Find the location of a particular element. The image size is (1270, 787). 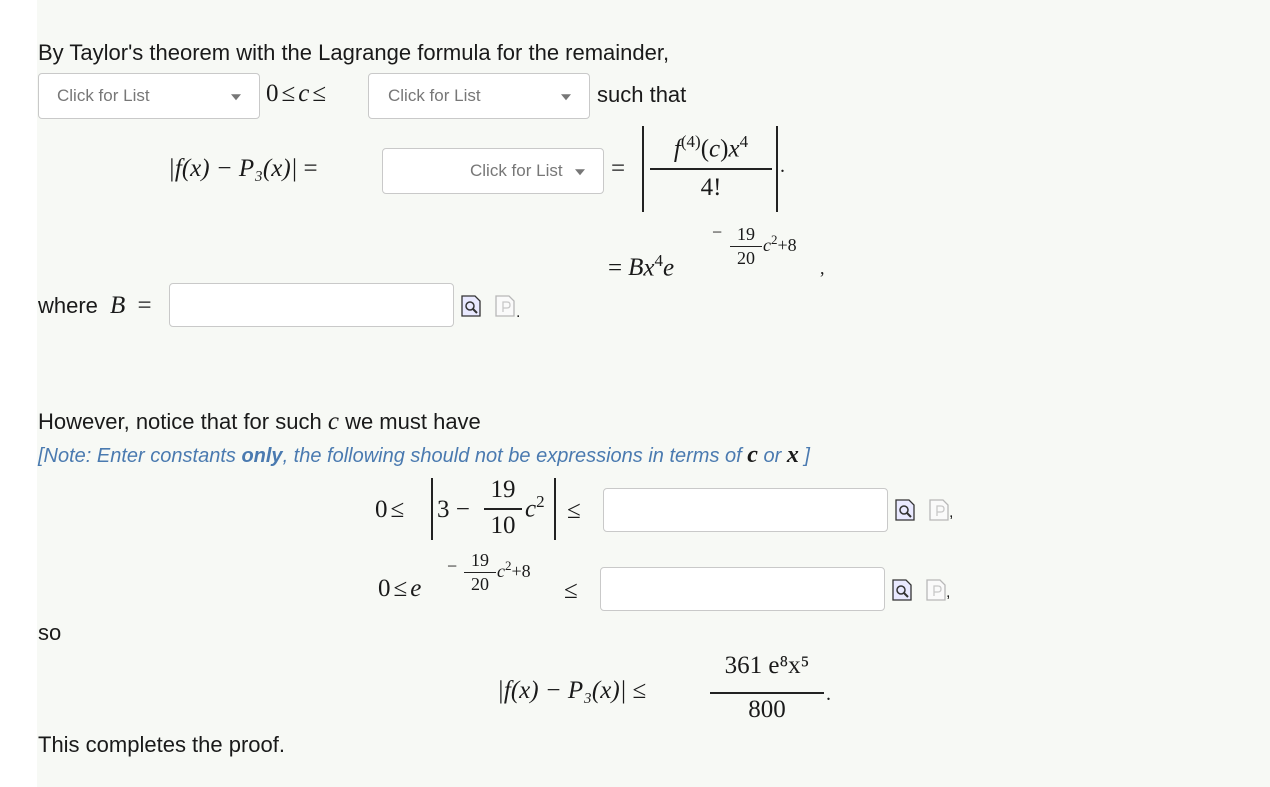

lagrange-remainder-fraction: f(4)(c)x4 4! is located at coordinates (711, 168).